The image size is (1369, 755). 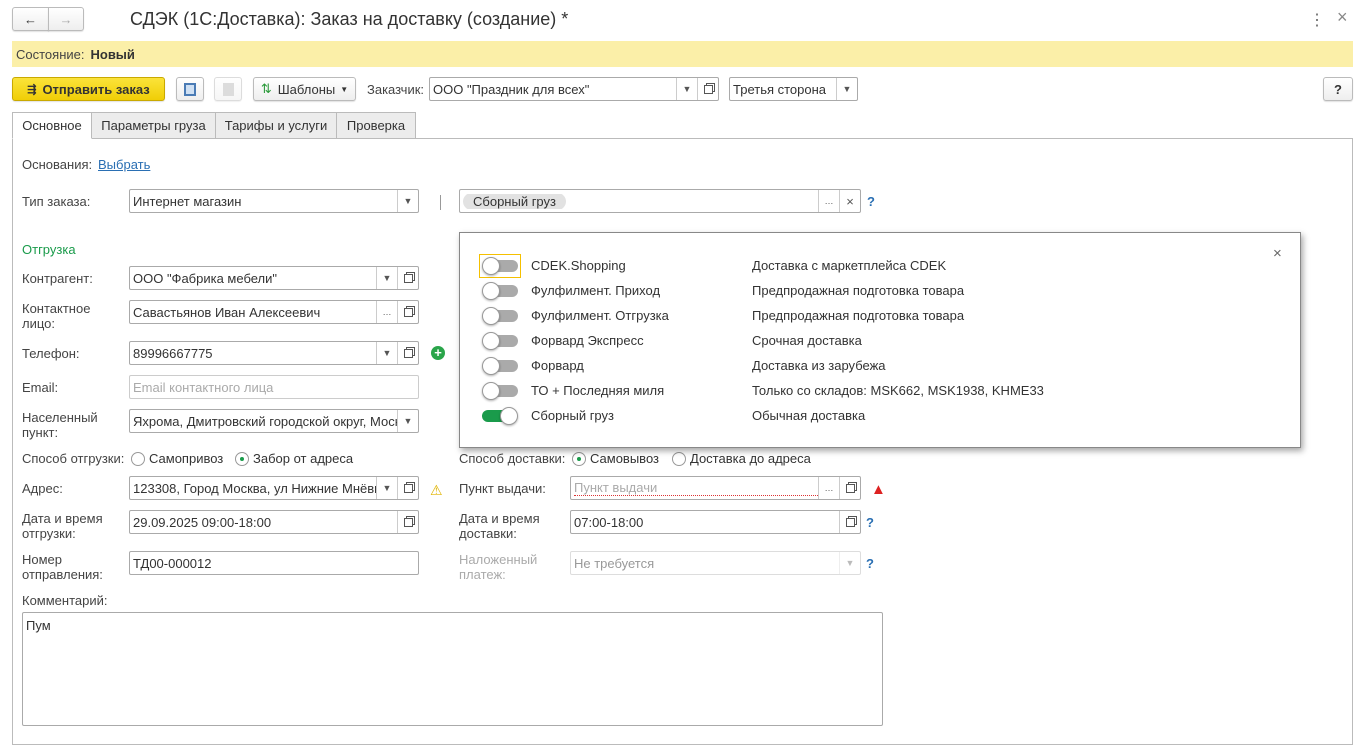 I want to click on payer-field: Третья сторона ▼, so click(x=793, y=89).